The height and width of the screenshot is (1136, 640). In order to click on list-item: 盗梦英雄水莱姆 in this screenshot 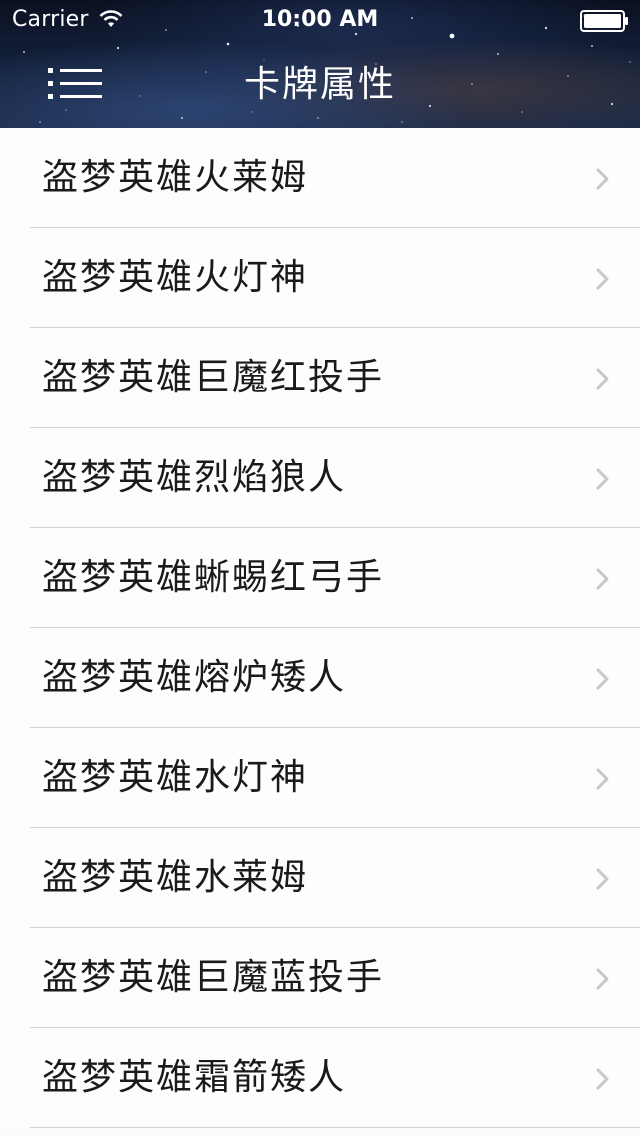, I will do `click(320, 878)`.